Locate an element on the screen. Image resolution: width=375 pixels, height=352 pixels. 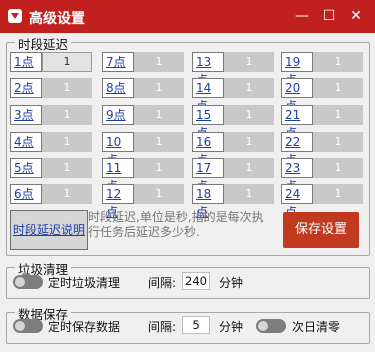
minimize-button: — is located at coordinates (302, 16).